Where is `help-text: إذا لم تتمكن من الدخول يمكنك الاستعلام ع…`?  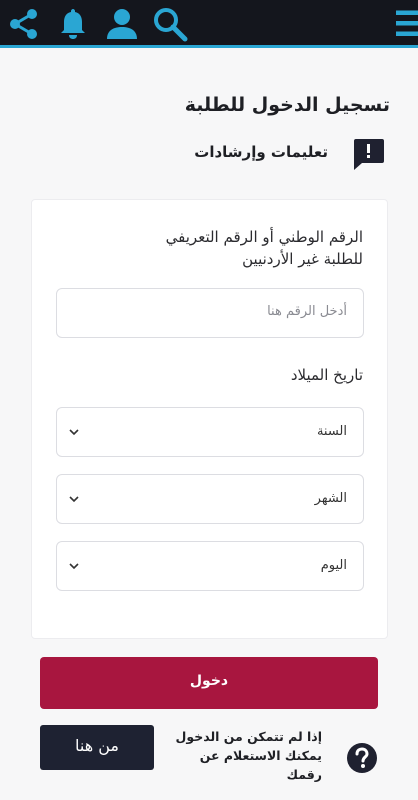
help-text: إذا لم تتمكن من الدخول يمكنك الاستعلام ع… is located at coordinates (248, 755).